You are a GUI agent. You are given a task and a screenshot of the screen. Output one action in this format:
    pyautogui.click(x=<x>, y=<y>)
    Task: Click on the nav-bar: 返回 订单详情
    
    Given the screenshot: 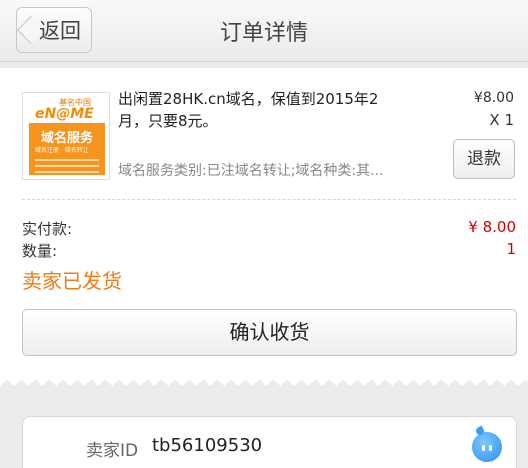 What is the action you would take?
    pyautogui.click(x=264, y=31)
    